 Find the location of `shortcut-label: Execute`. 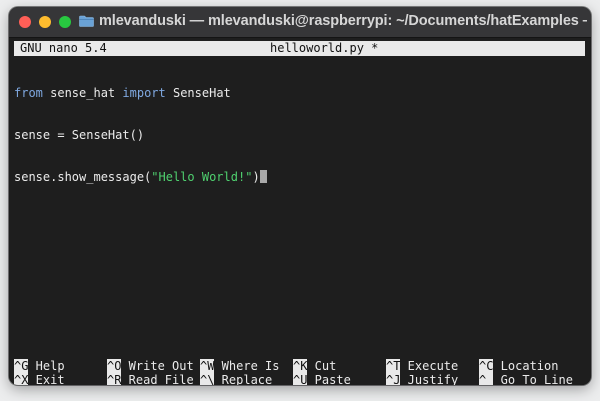

shortcut-label: Execute is located at coordinates (429, 366).